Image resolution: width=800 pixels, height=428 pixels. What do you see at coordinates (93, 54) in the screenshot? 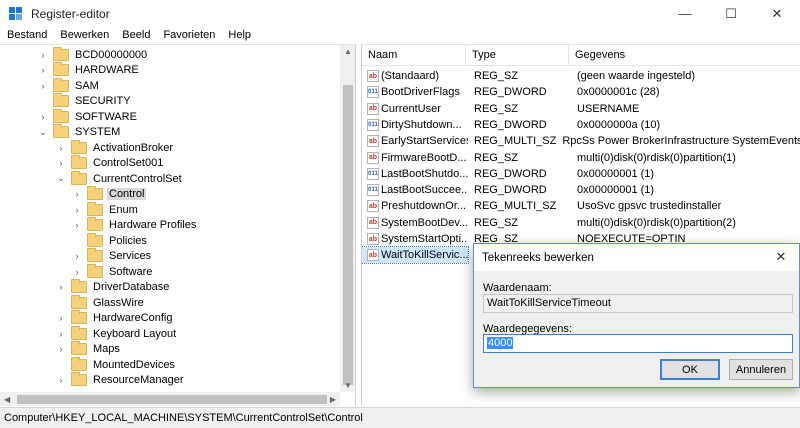
I see `tree-item: › BCD00000000` at bounding box center [93, 54].